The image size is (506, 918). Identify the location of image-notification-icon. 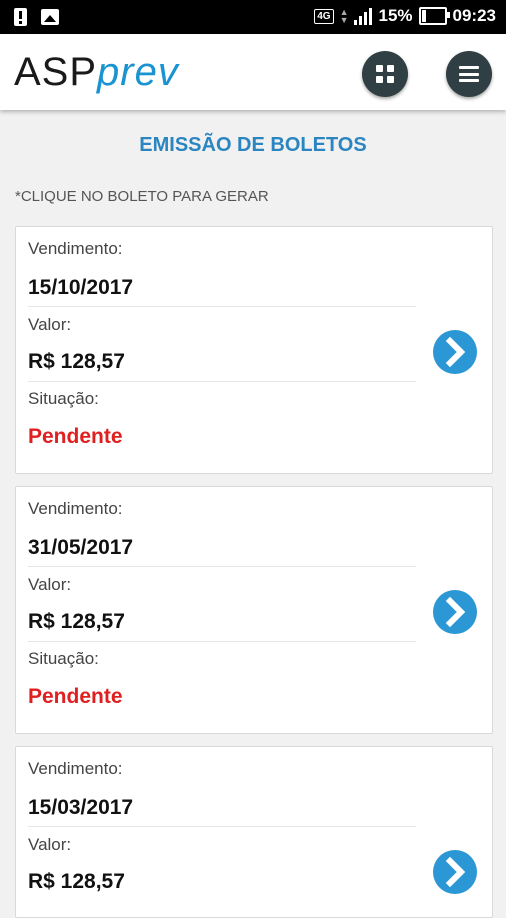
(50, 17).